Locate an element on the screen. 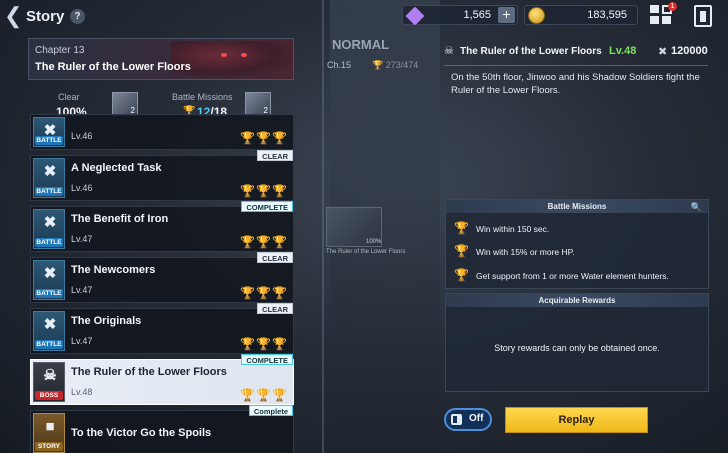  auto-battle-toggle: Off is located at coordinates (468, 419).